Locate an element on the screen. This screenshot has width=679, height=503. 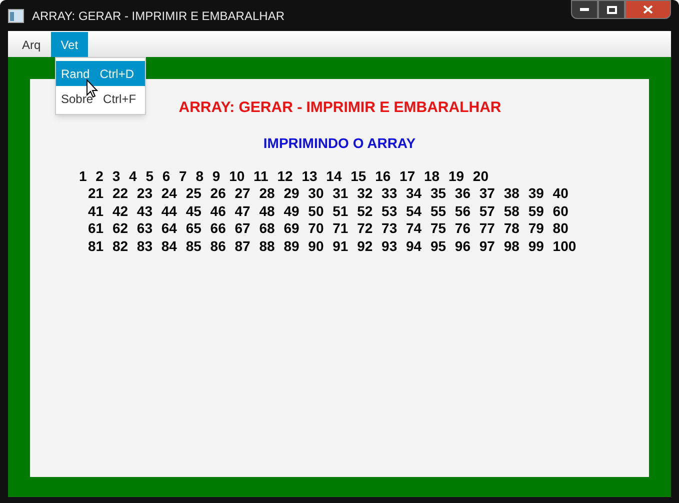
minimize-button is located at coordinates (584, 9).